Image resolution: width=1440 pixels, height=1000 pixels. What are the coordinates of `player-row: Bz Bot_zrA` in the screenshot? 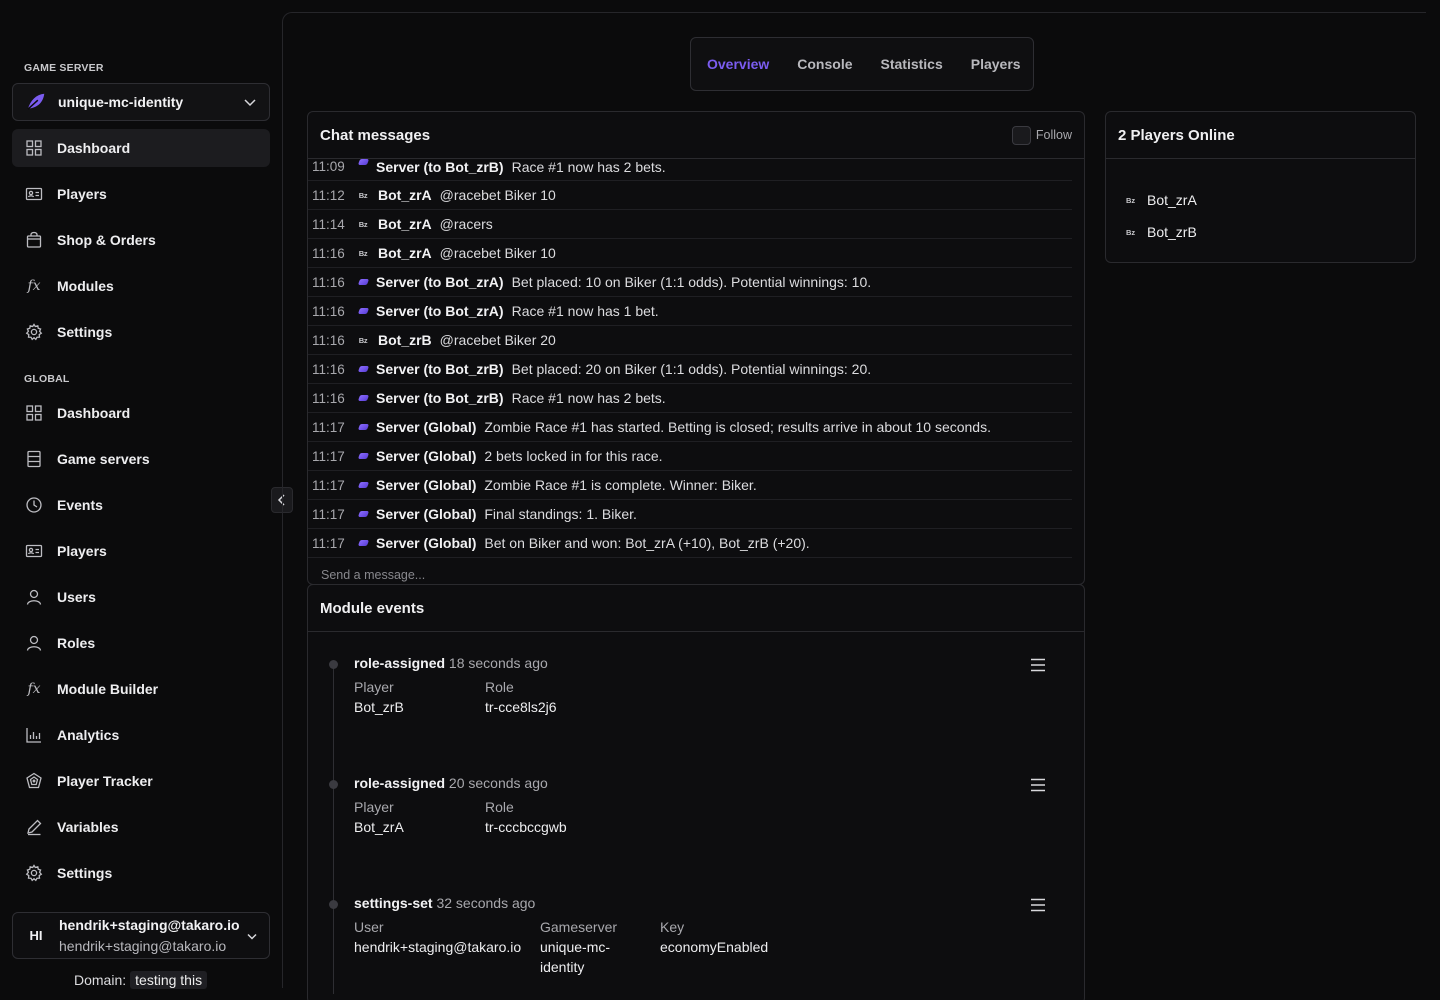 It's located at (1161, 200).